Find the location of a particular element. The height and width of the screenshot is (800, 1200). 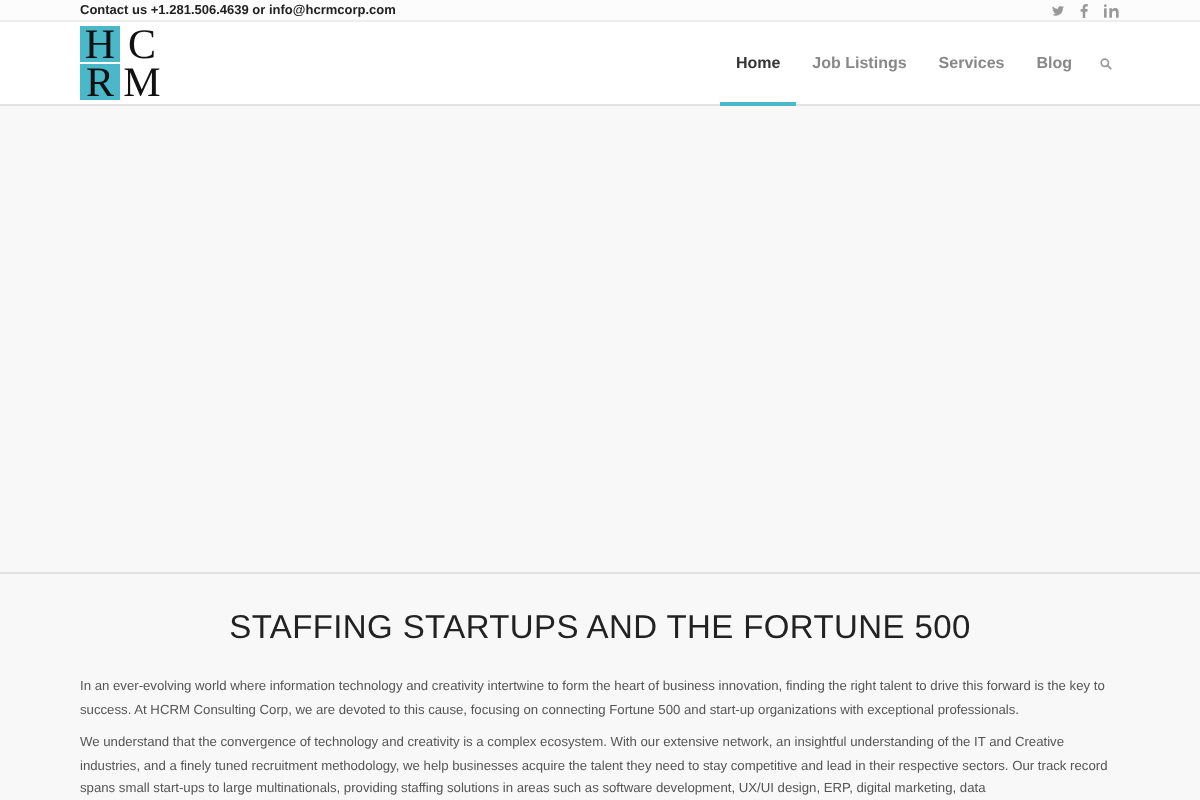

section-title: STAFFING STARTUPS AND THE FORTUNE 500 is located at coordinates (600, 629).